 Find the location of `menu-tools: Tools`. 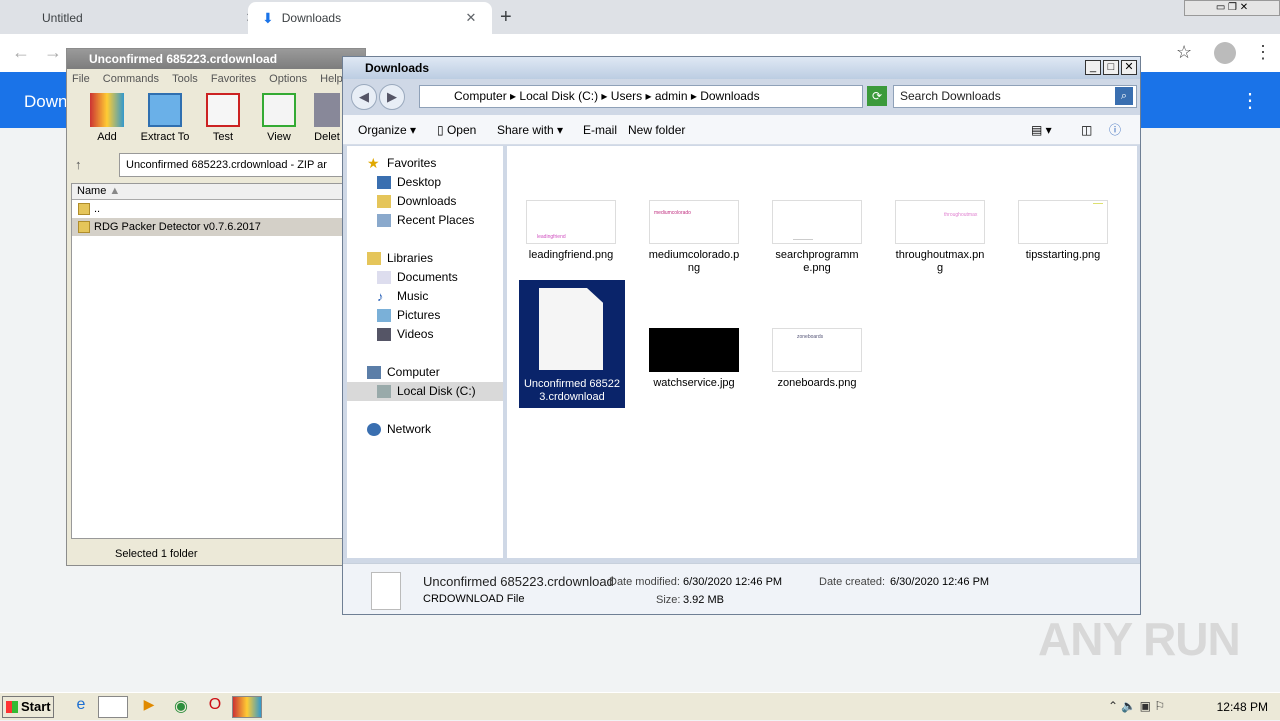

menu-tools: Tools is located at coordinates (185, 79).